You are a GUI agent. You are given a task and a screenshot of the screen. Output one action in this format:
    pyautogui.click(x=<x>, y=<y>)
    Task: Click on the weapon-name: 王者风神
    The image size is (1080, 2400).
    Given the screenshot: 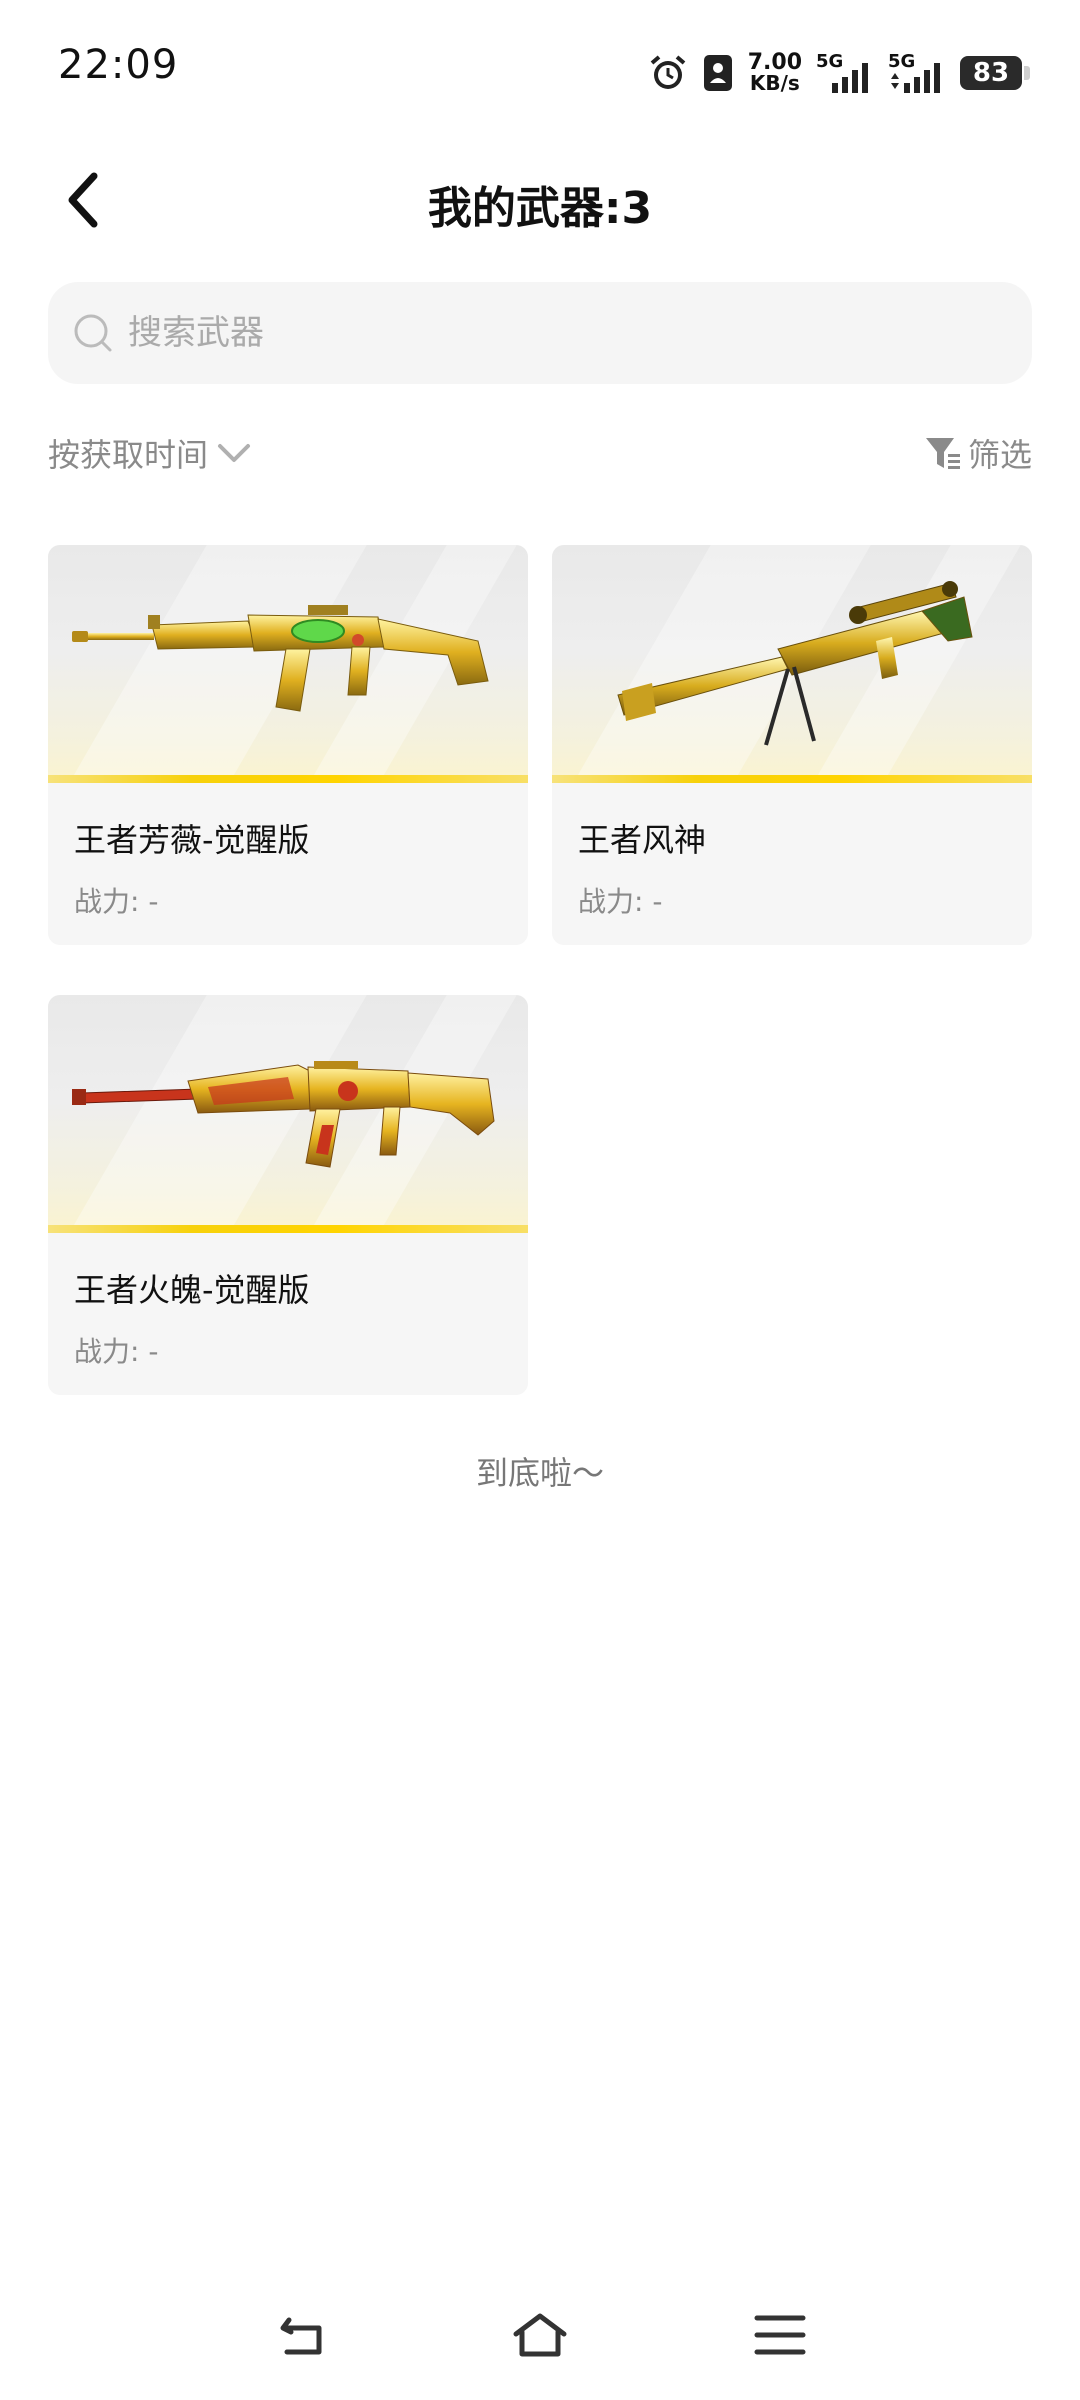 What is the action you would take?
    pyautogui.click(x=642, y=840)
    